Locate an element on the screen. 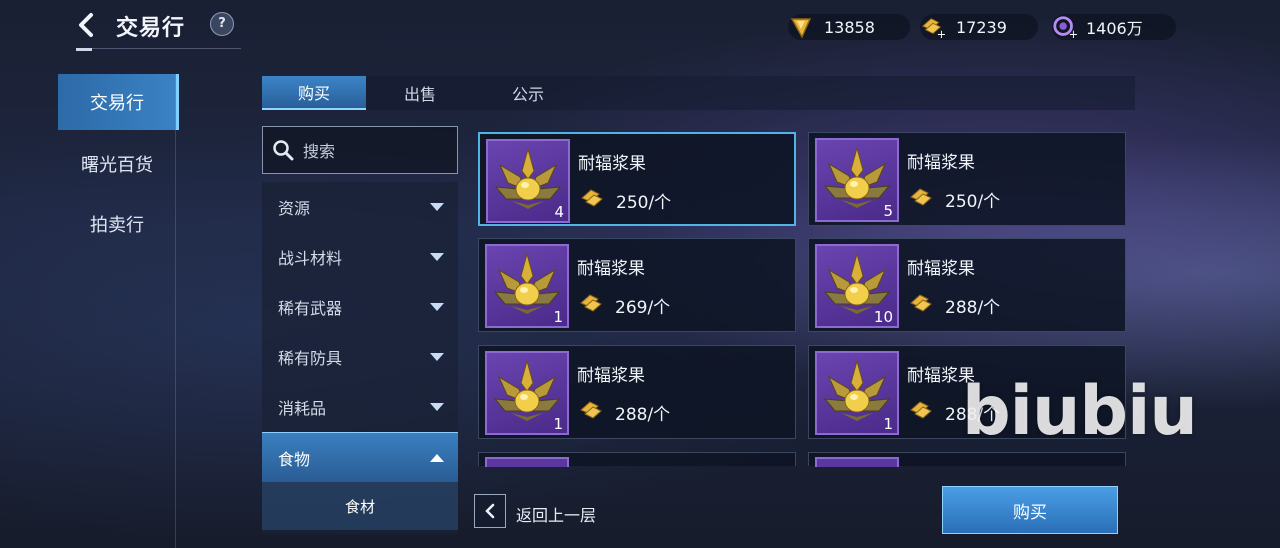  back-arrow-icon is located at coordinates (86, 25).